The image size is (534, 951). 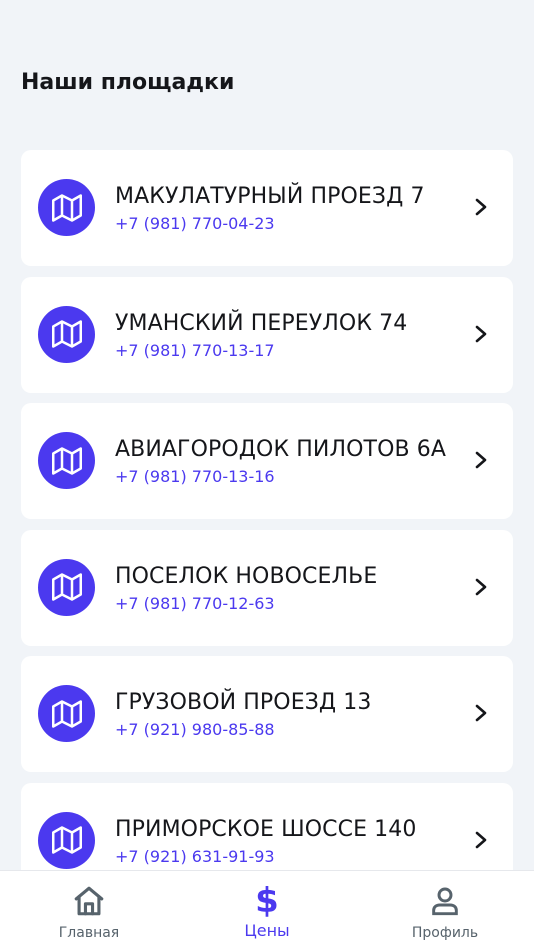 I want to click on location-phone: +7 (921) 980-85-88, so click(x=195, y=729).